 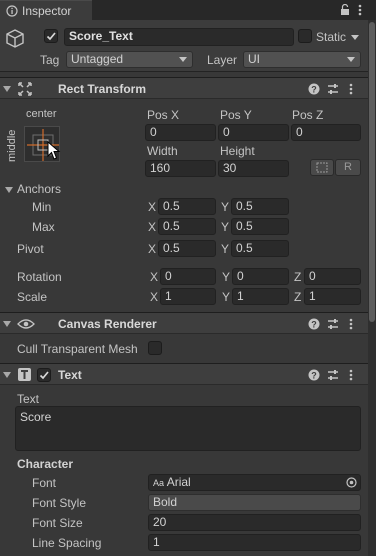 I want to click on tag-dropdown: Untagged, so click(x=129, y=59).